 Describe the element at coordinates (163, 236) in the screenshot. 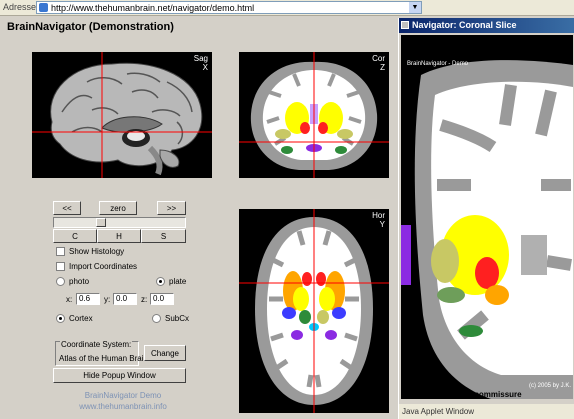

I see `view-s-button: S` at that location.